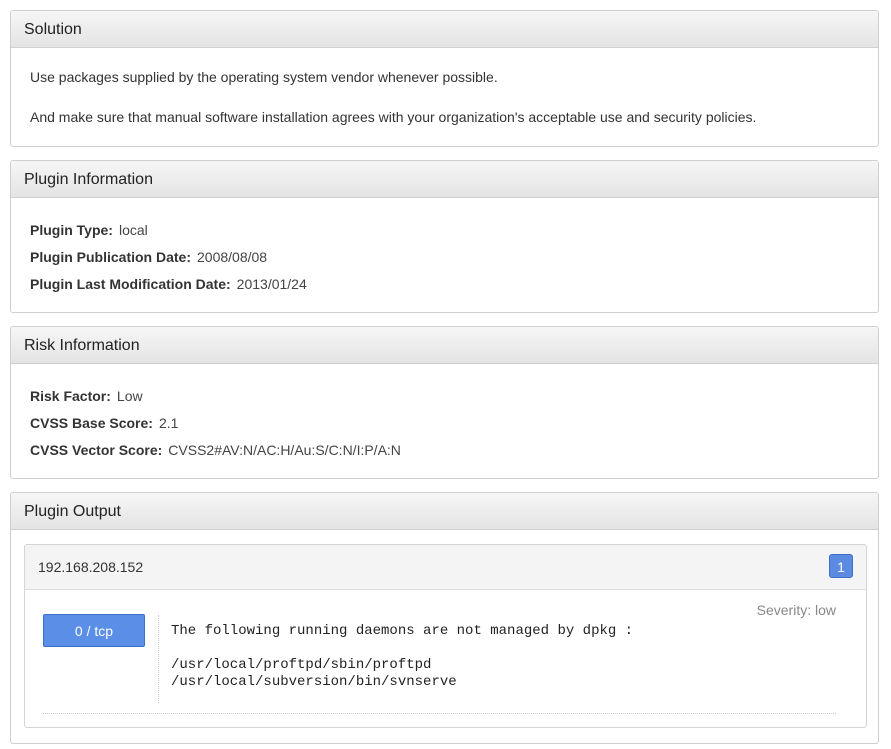 The image size is (891, 749). What do you see at coordinates (91, 423) in the screenshot?
I see `cvss-base-score-label: CVSS Base Score:` at bounding box center [91, 423].